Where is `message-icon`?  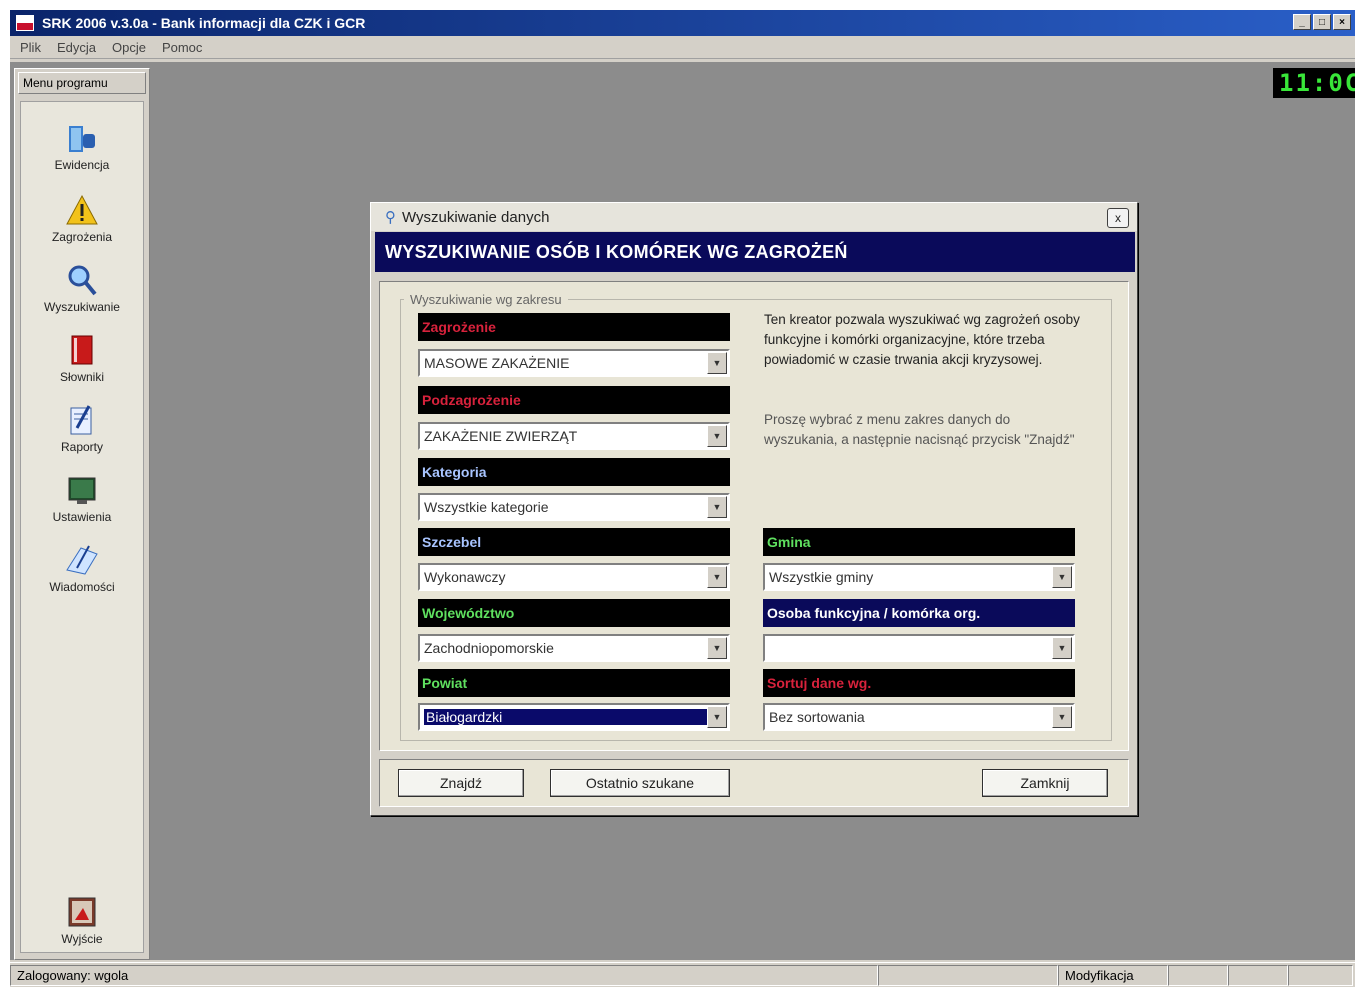
message-icon is located at coordinates (82, 560).